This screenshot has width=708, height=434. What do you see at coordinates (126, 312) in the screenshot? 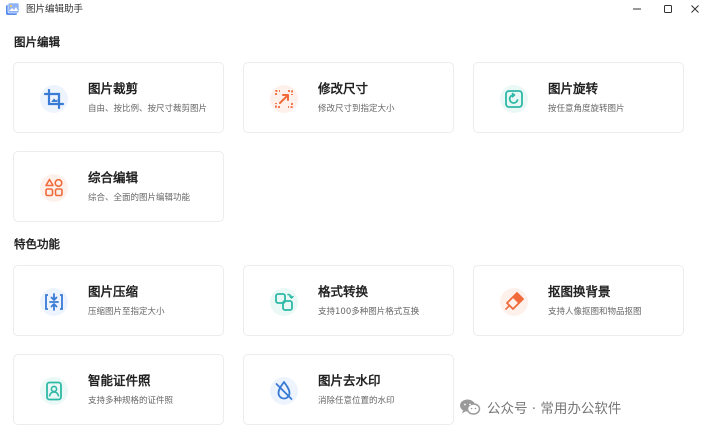
I see `card-description: 压缩图片至指定大小` at bounding box center [126, 312].